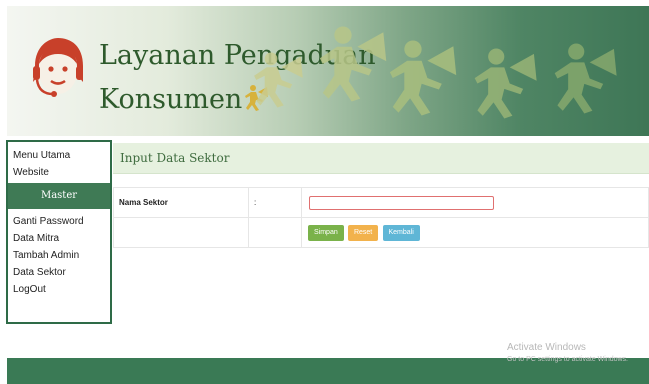 This screenshot has height=384, width=649. Describe the element at coordinates (326, 232) in the screenshot. I see `save-button: Simpan` at that location.